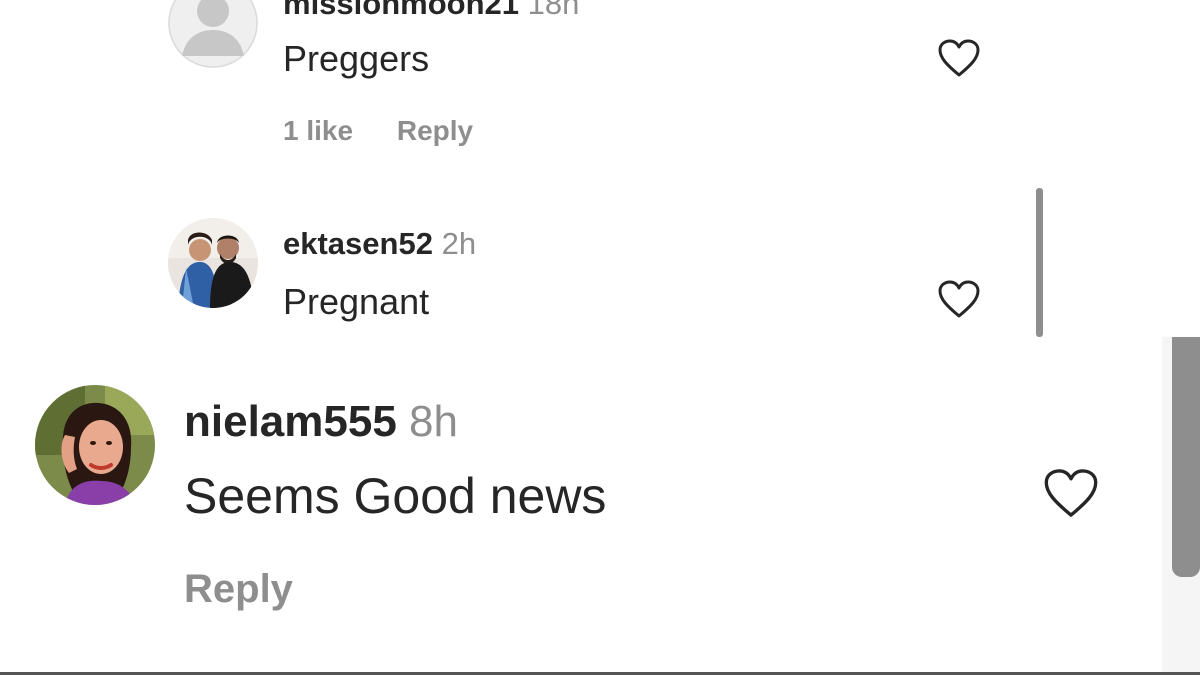 The image size is (1200, 675). What do you see at coordinates (401, 10) in the screenshot?
I see `comment-username: missionmoon21` at bounding box center [401, 10].